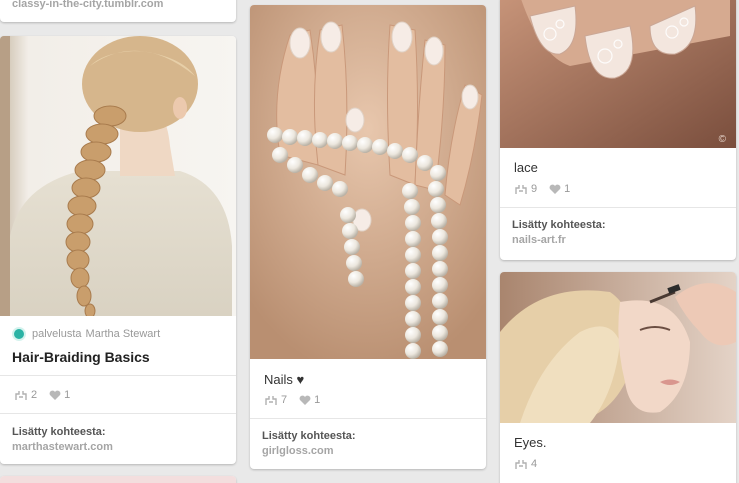 This screenshot has height=483, width=739. Describe the element at coordinates (284, 400) in the screenshot. I see `repin-count: 7` at that location.